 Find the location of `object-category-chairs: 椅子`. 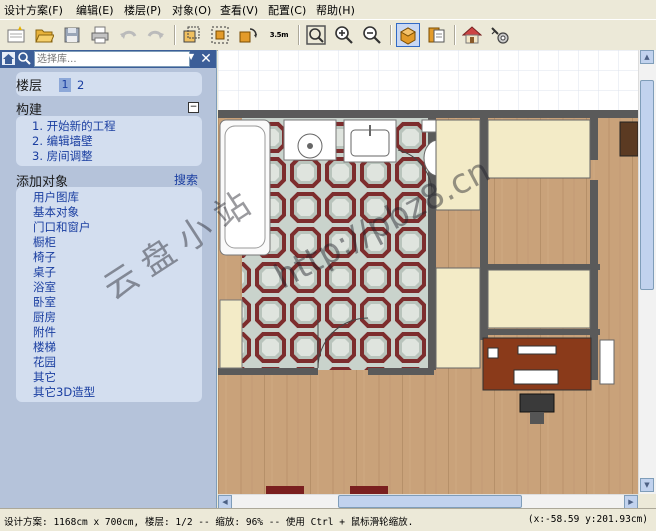

object-category-chairs: 椅子 is located at coordinates (44, 257).